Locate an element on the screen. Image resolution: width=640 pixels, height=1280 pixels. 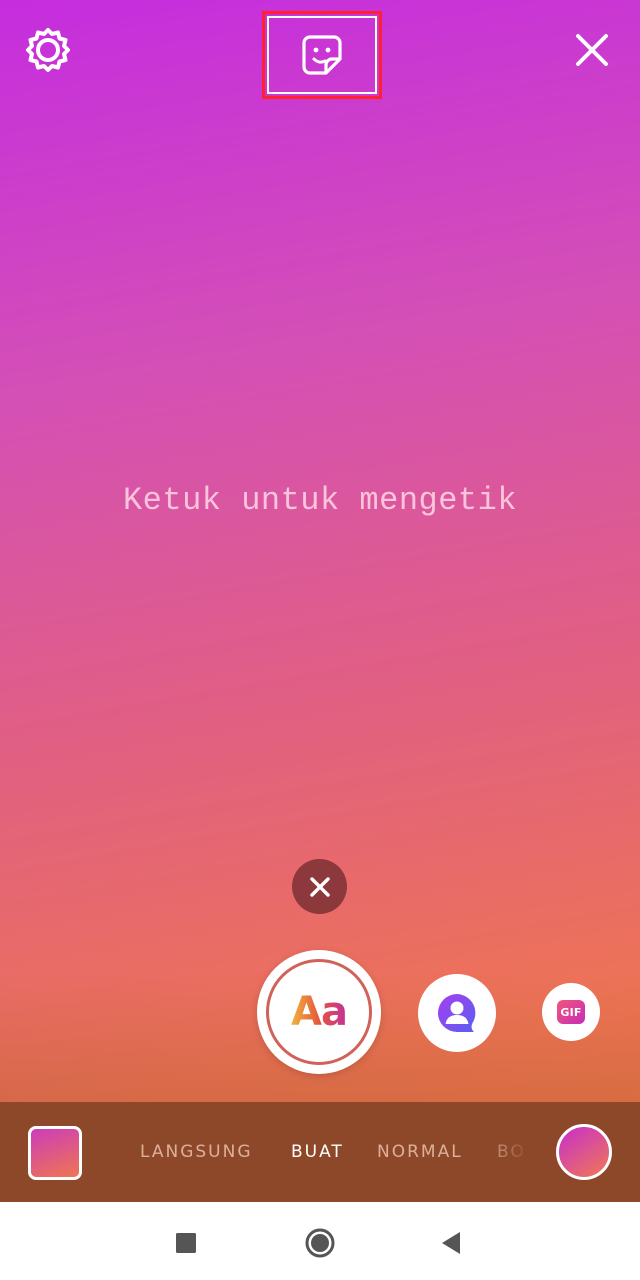
sticker-button is located at coordinates (322, 55).